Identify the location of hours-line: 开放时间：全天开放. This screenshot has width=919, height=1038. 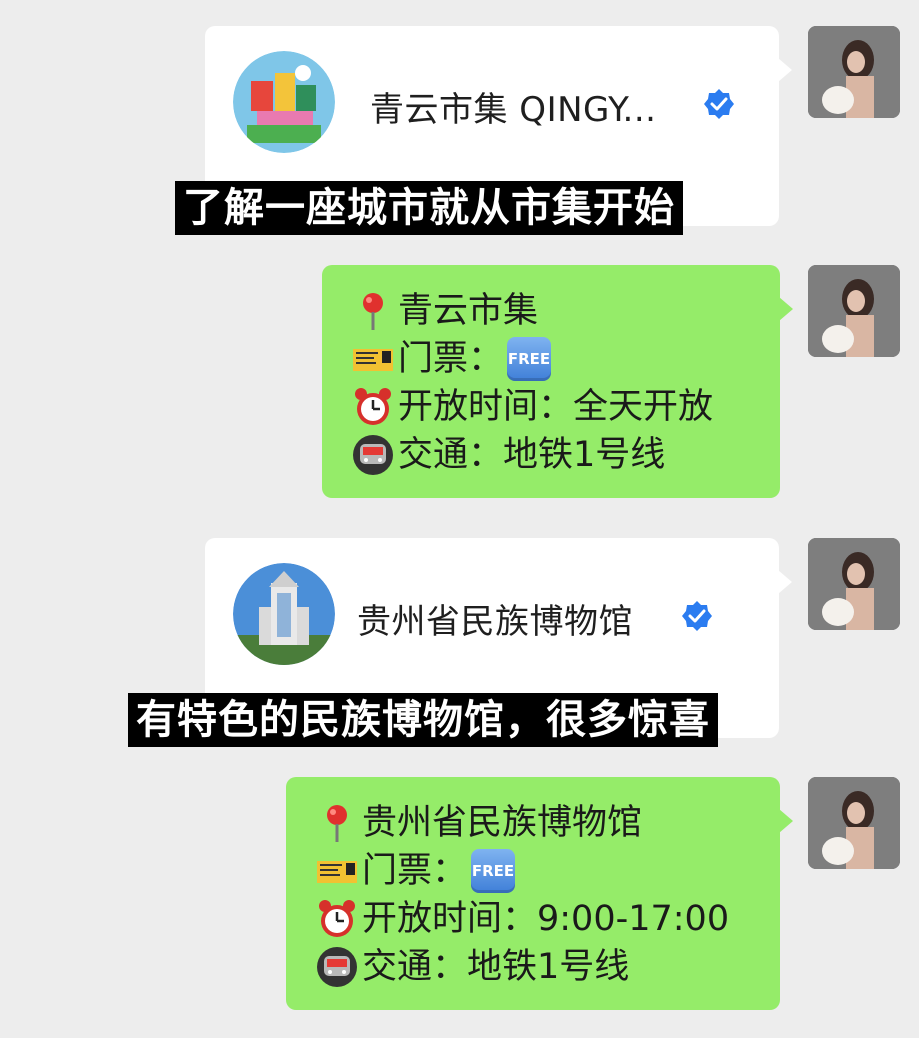
(532, 407).